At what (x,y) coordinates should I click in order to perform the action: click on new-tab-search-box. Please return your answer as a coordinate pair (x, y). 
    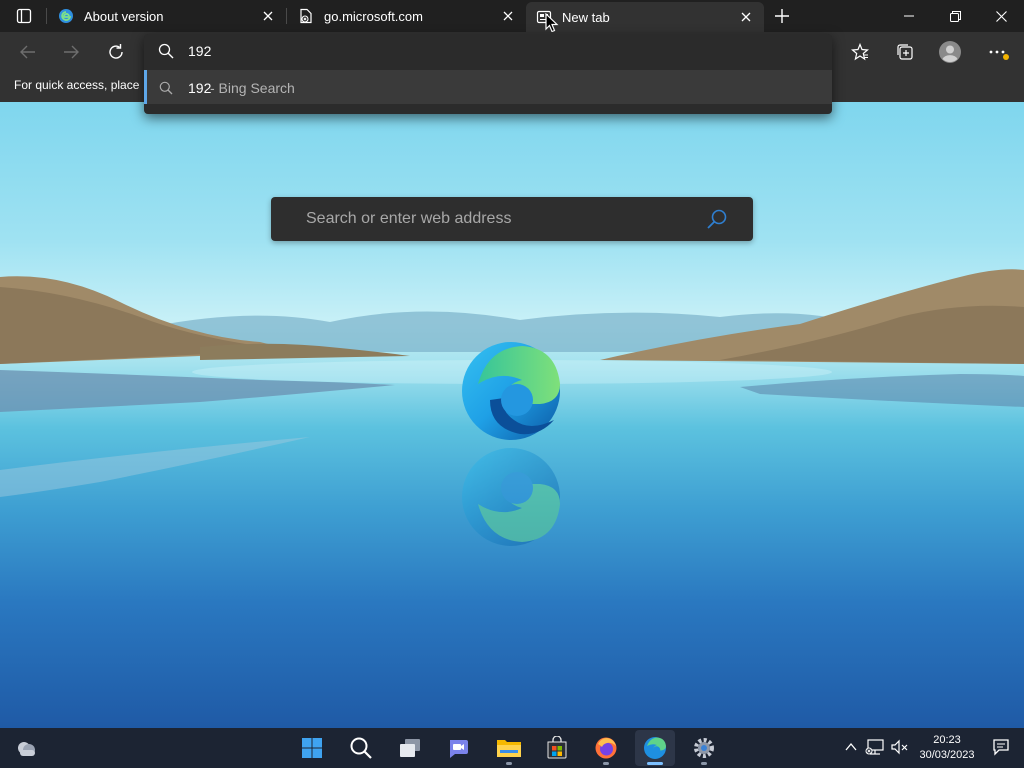
    Looking at the image, I should click on (512, 219).